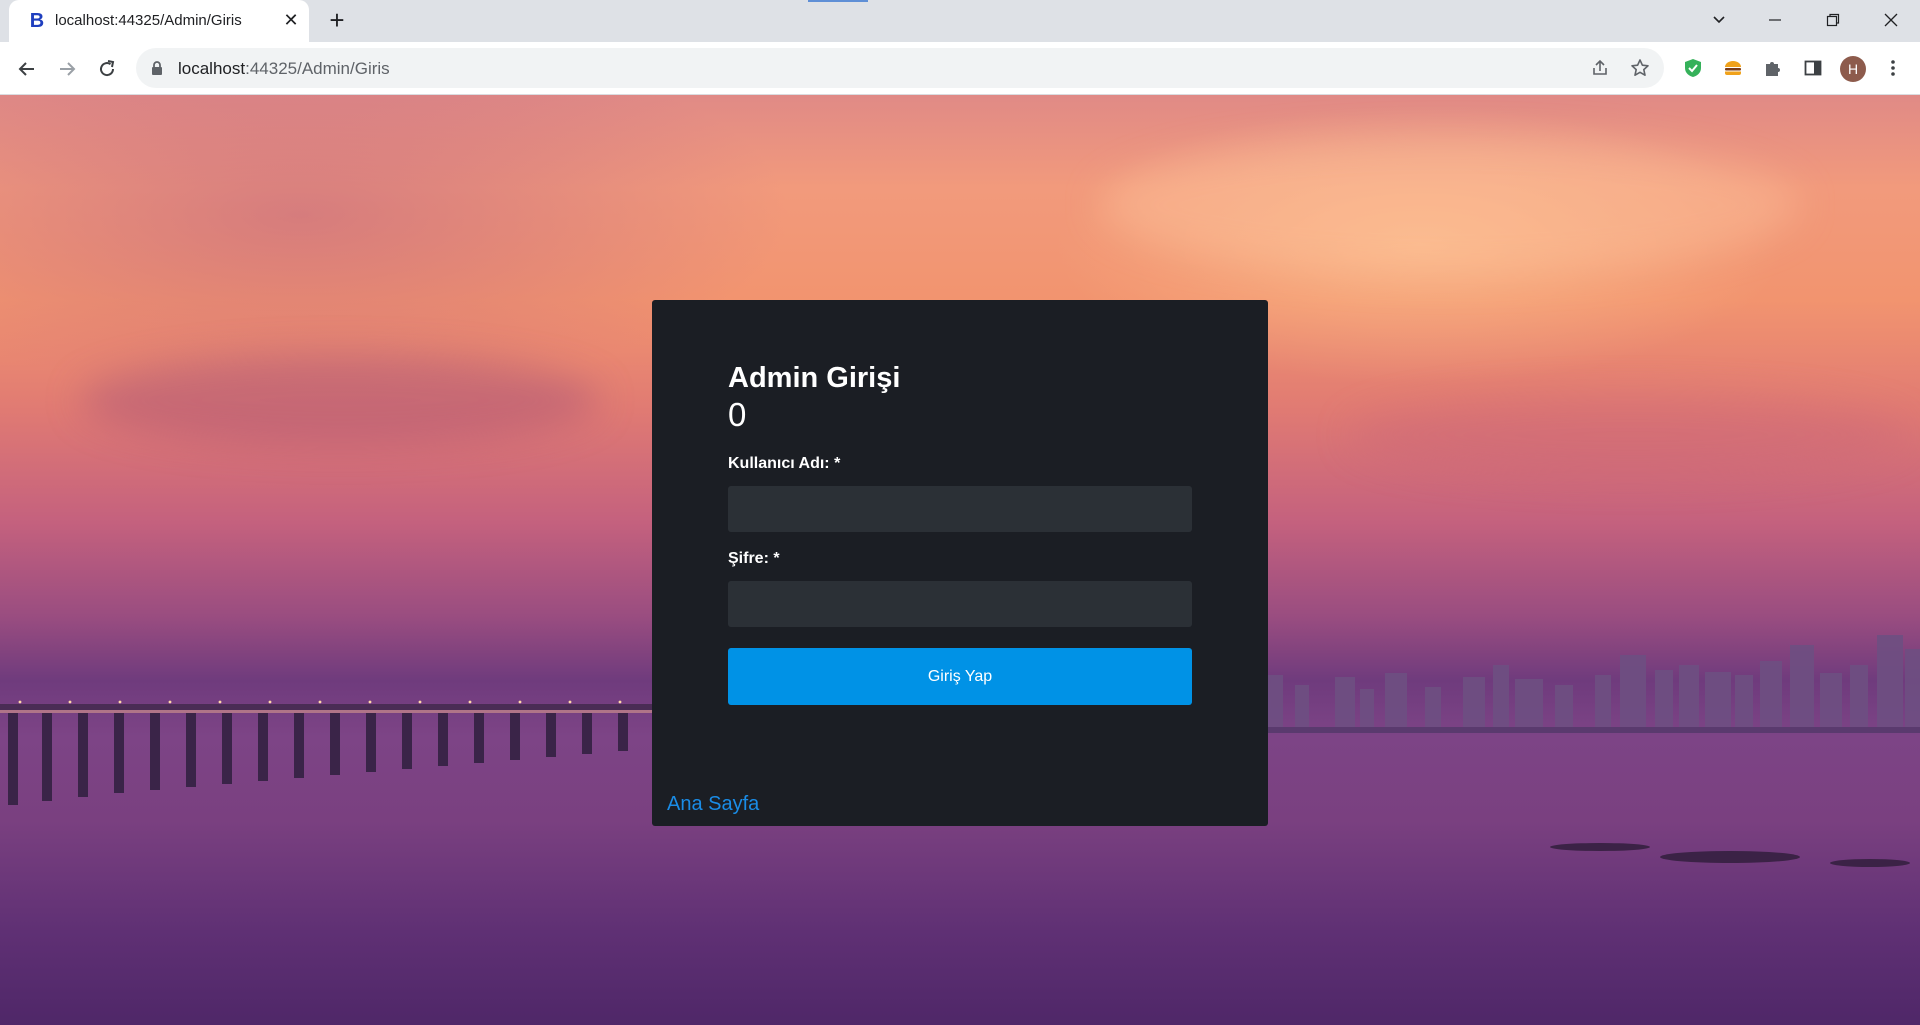 The height and width of the screenshot is (1025, 1920). Describe the element at coordinates (754, 558) in the screenshot. I see `password-label: Şifre: *` at that location.